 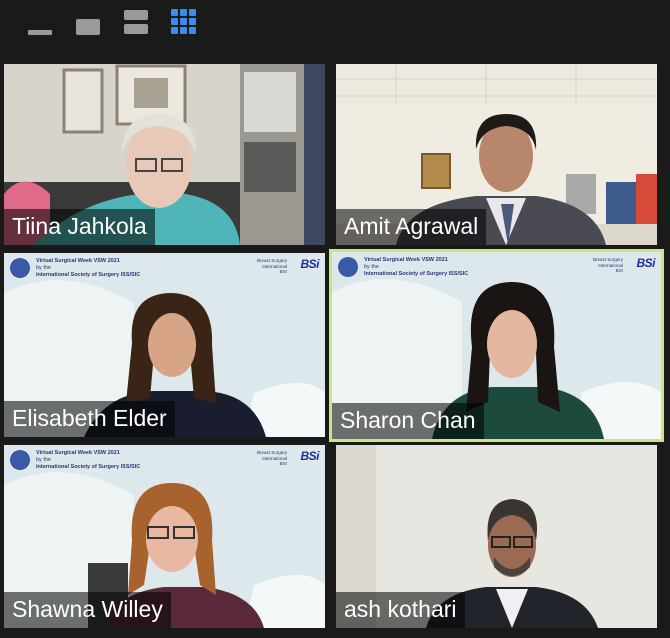 What do you see at coordinates (496, 154) in the screenshot?
I see `video-tile: Amit Agrawal` at bounding box center [496, 154].